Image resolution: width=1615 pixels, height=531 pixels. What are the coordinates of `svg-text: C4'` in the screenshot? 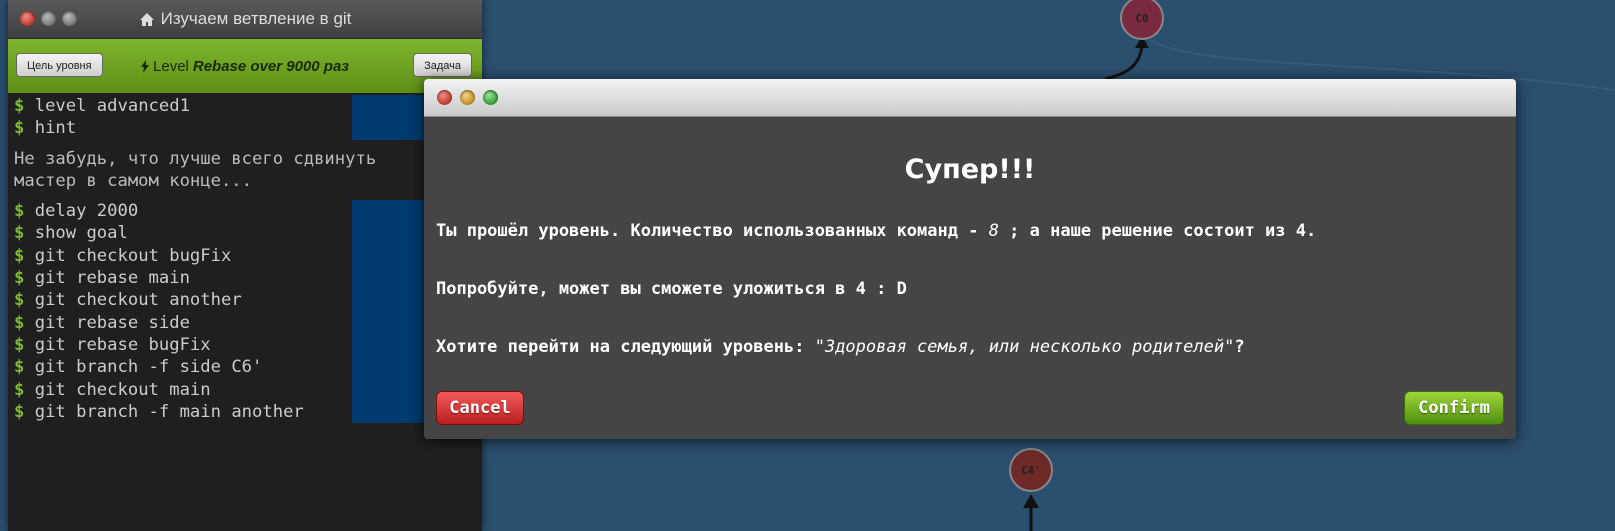 It's located at (1031, 470).